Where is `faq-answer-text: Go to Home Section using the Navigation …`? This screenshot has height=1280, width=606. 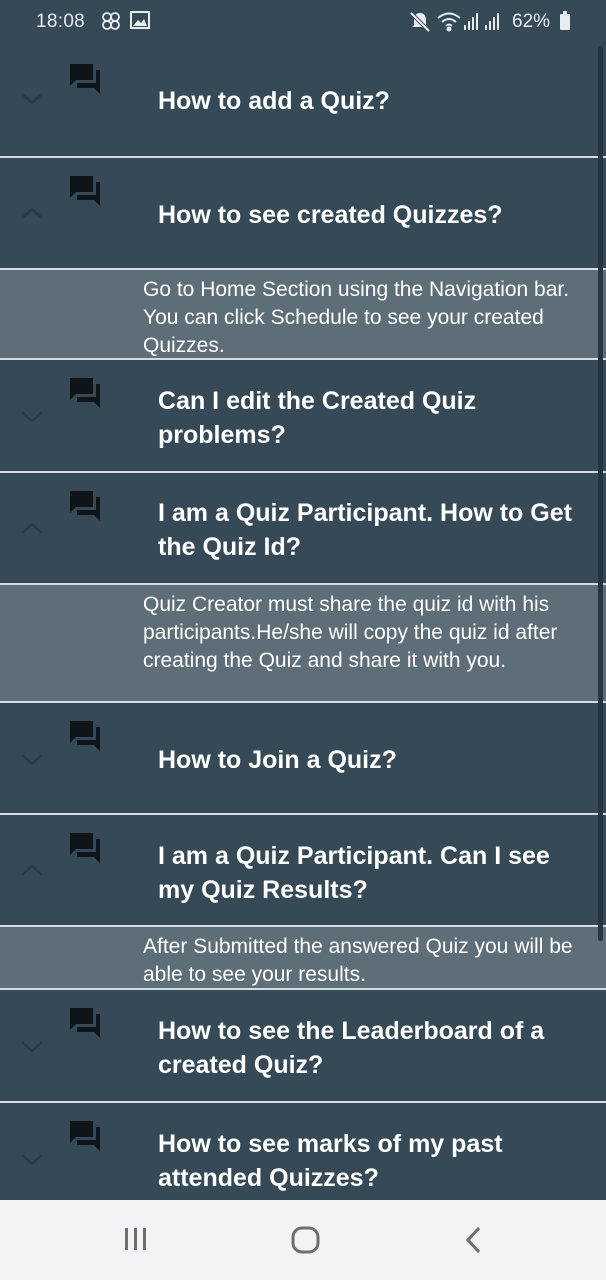
faq-answer-text: Go to Home Section using the Navigation … is located at coordinates (356, 317).